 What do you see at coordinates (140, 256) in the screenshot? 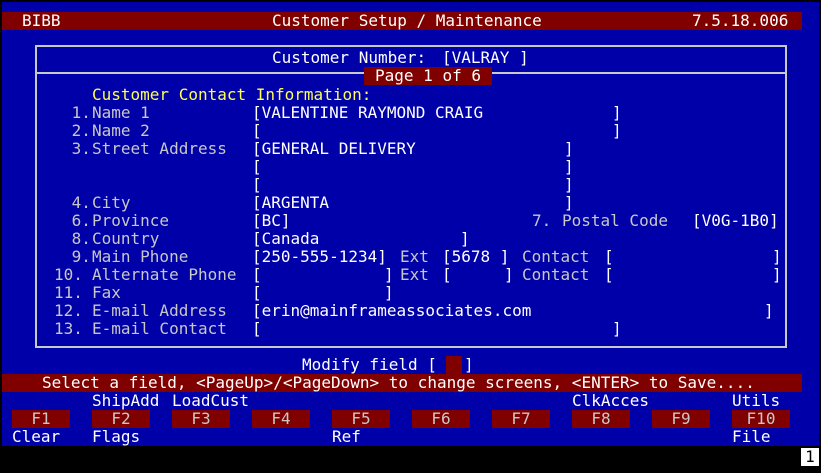
I see `main-phone-label: Main Phone` at bounding box center [140, 256].